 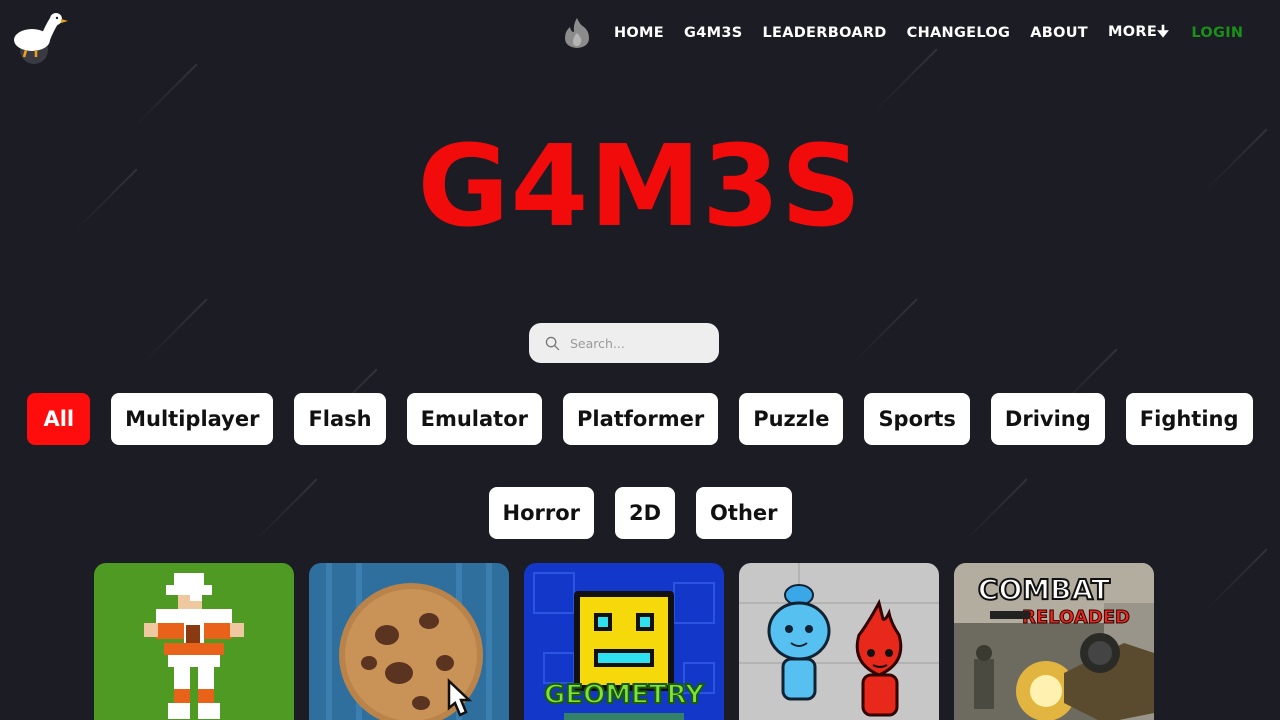 I want to click on category-flash: Flash, so click(x=340, y=419).